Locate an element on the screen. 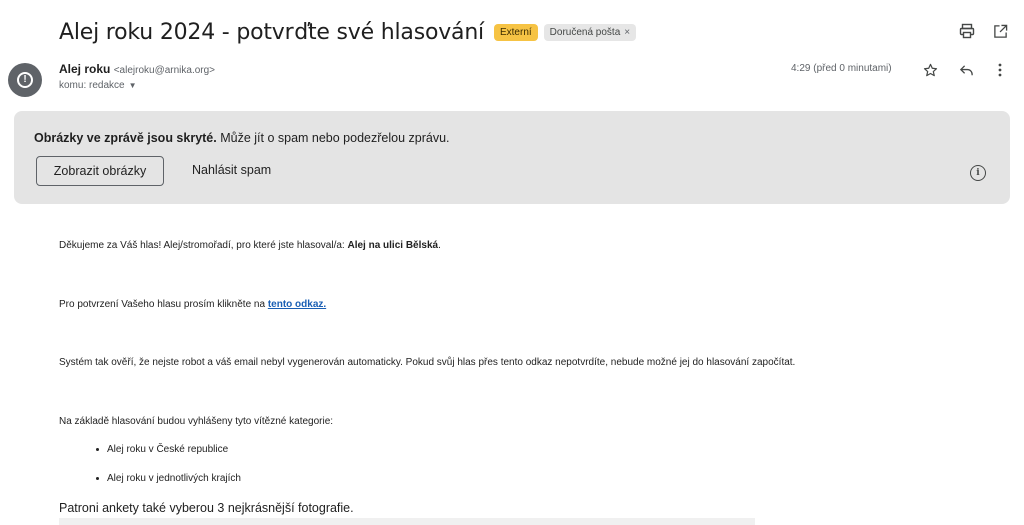 The height and width of the screenshot is (525, 1024). scroll-shadow is located at coordinates (407, 521).